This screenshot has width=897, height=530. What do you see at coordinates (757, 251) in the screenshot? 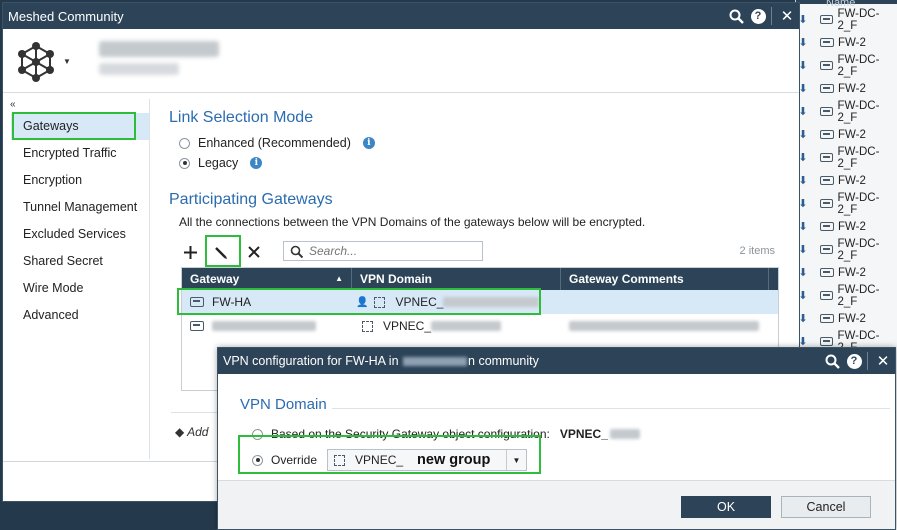
I see `items-count: 2 items` at bounding box center [757, 251].